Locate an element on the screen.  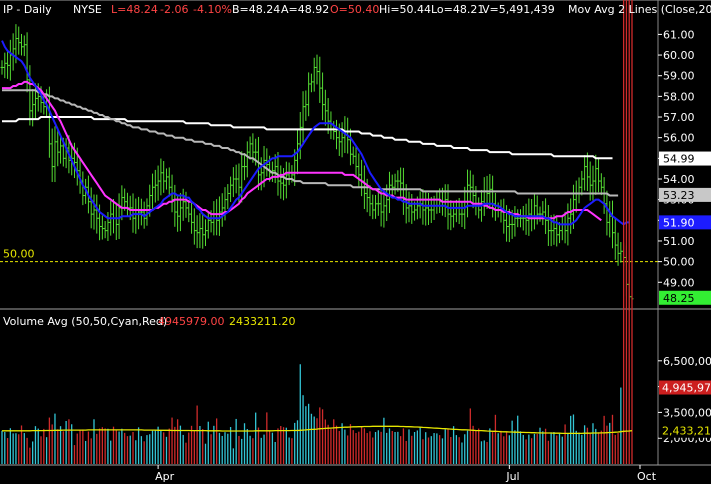
volume-value: V=5,491,439 is located at coordinates (518, 9).